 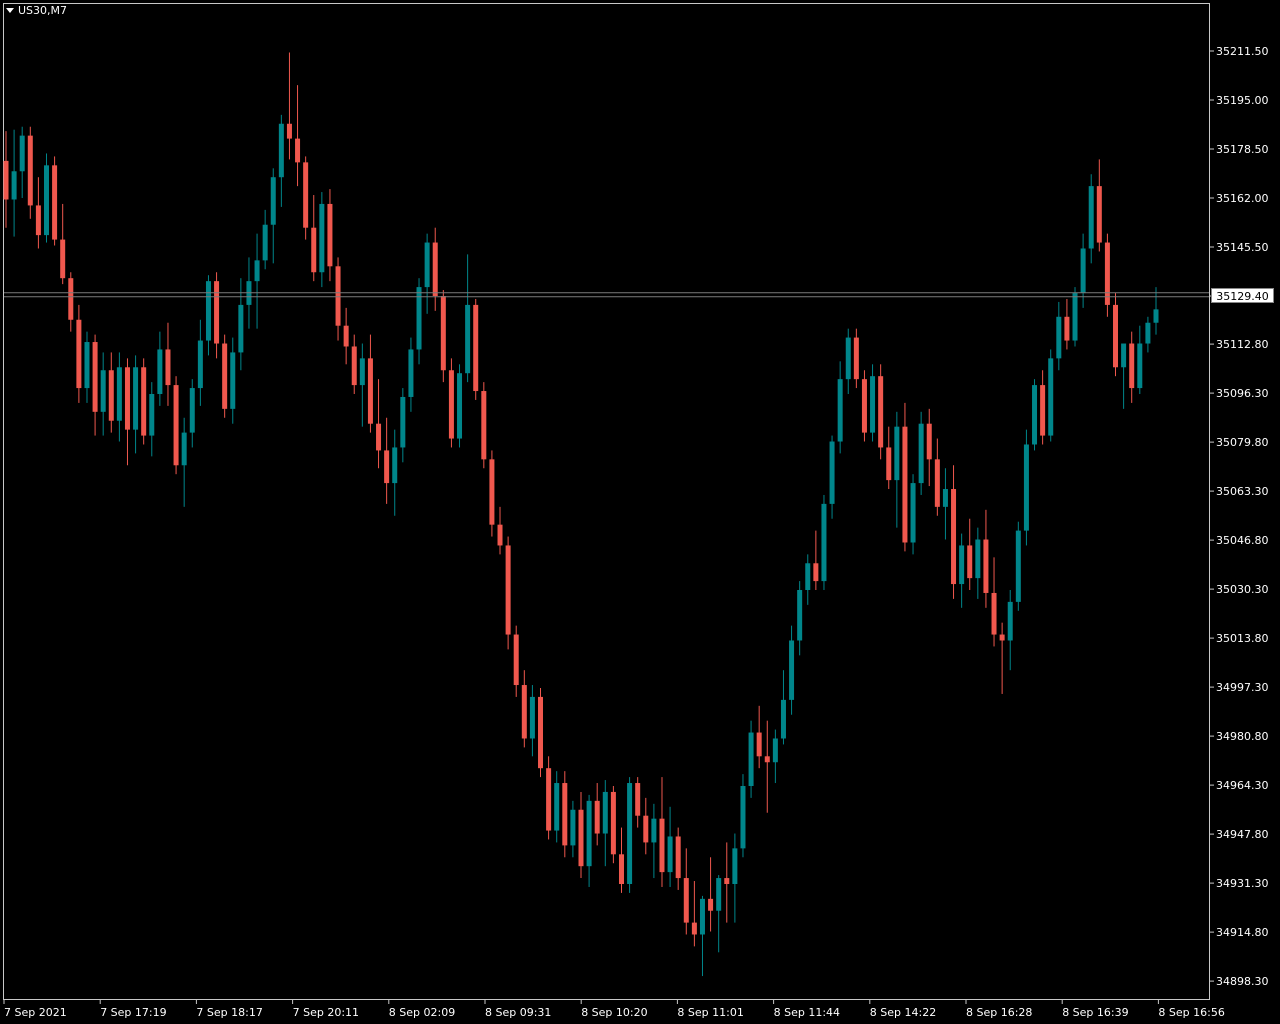 What do you see at coordinates (1242, 785) in the screenshot?
I see `y-tick-label: 34964.30` at bounding box center [1242, 785].